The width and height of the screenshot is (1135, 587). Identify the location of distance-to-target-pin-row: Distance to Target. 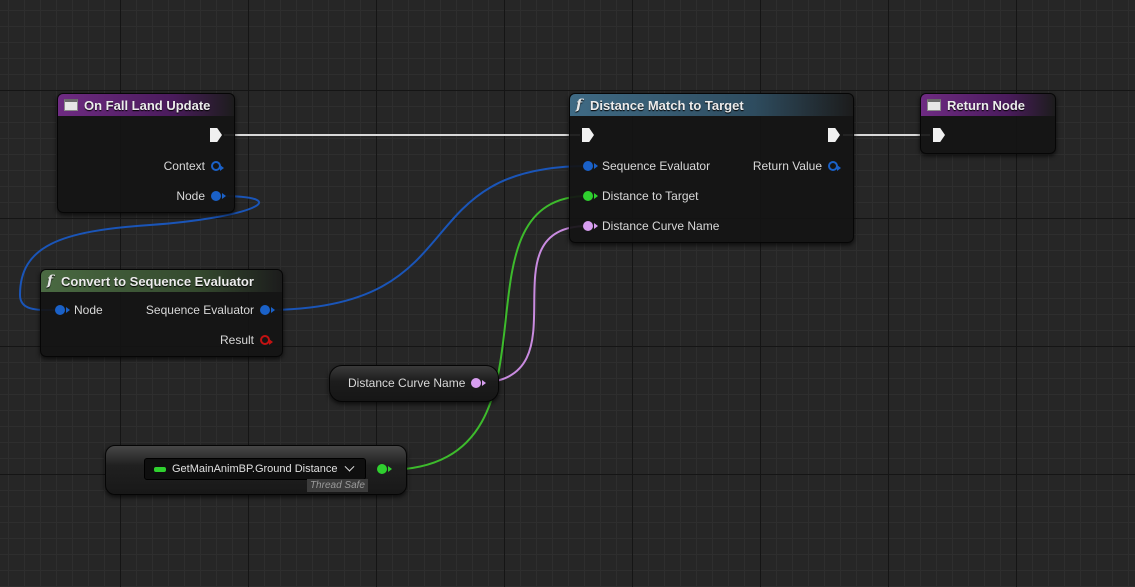
(641, 196).